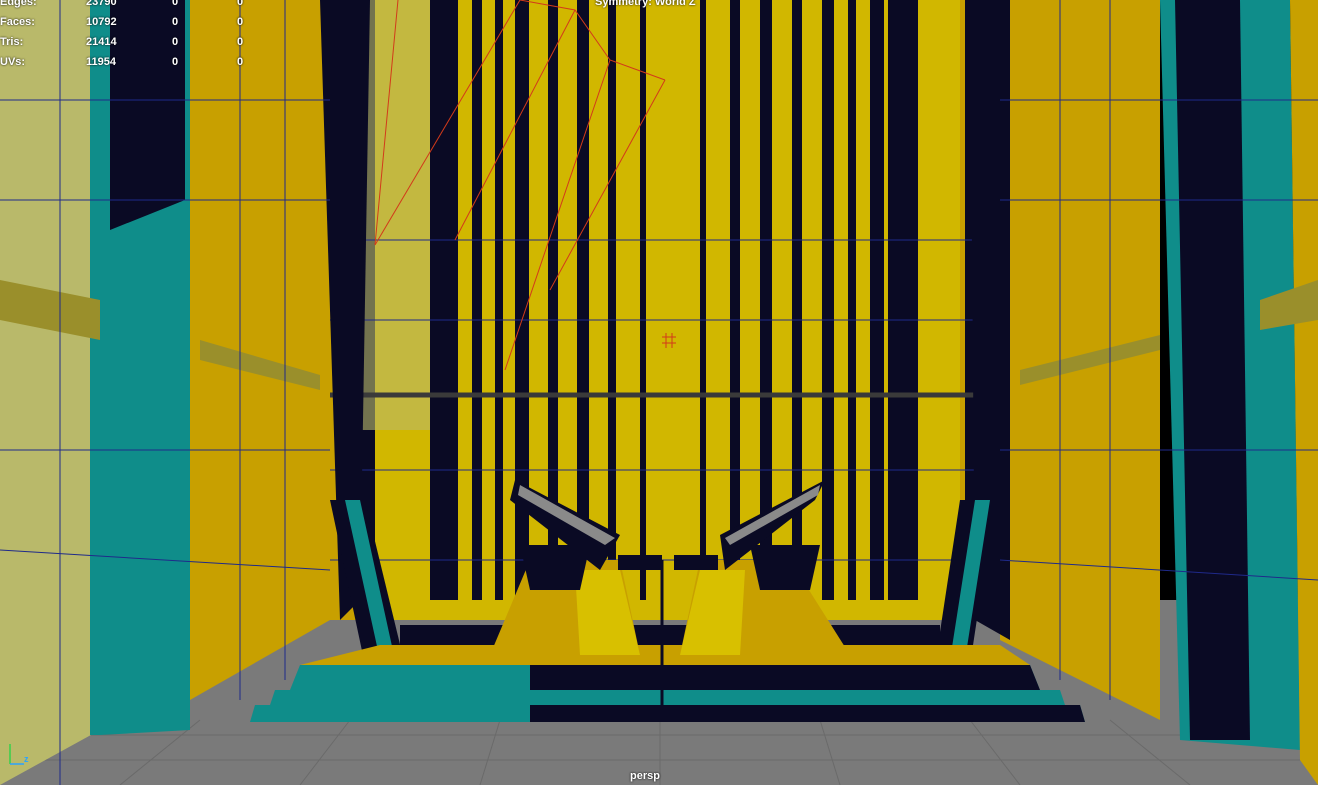 The height and width of the screenshot is (785, 1318). I want to click on hud-total: 11954, so click(101, 62).